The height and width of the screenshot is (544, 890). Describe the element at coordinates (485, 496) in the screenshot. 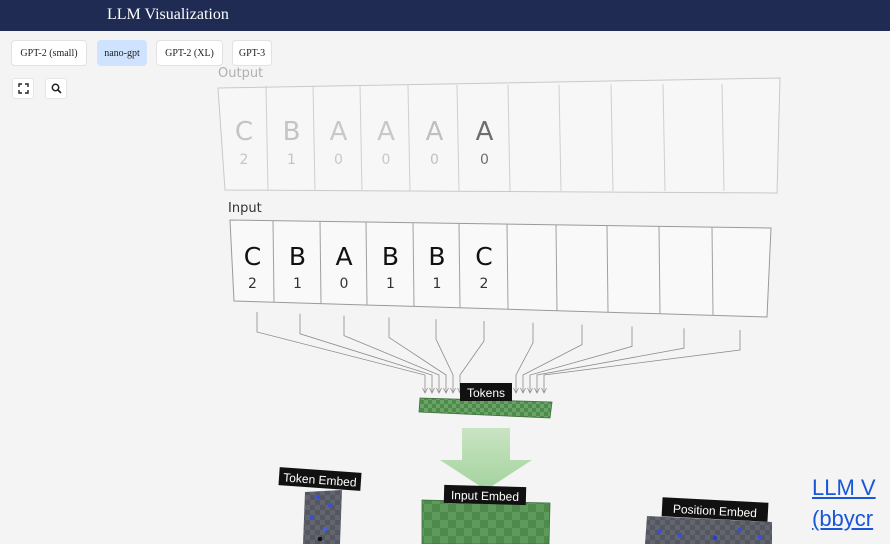

I see `input-embed-label: Input Embed` at that location.